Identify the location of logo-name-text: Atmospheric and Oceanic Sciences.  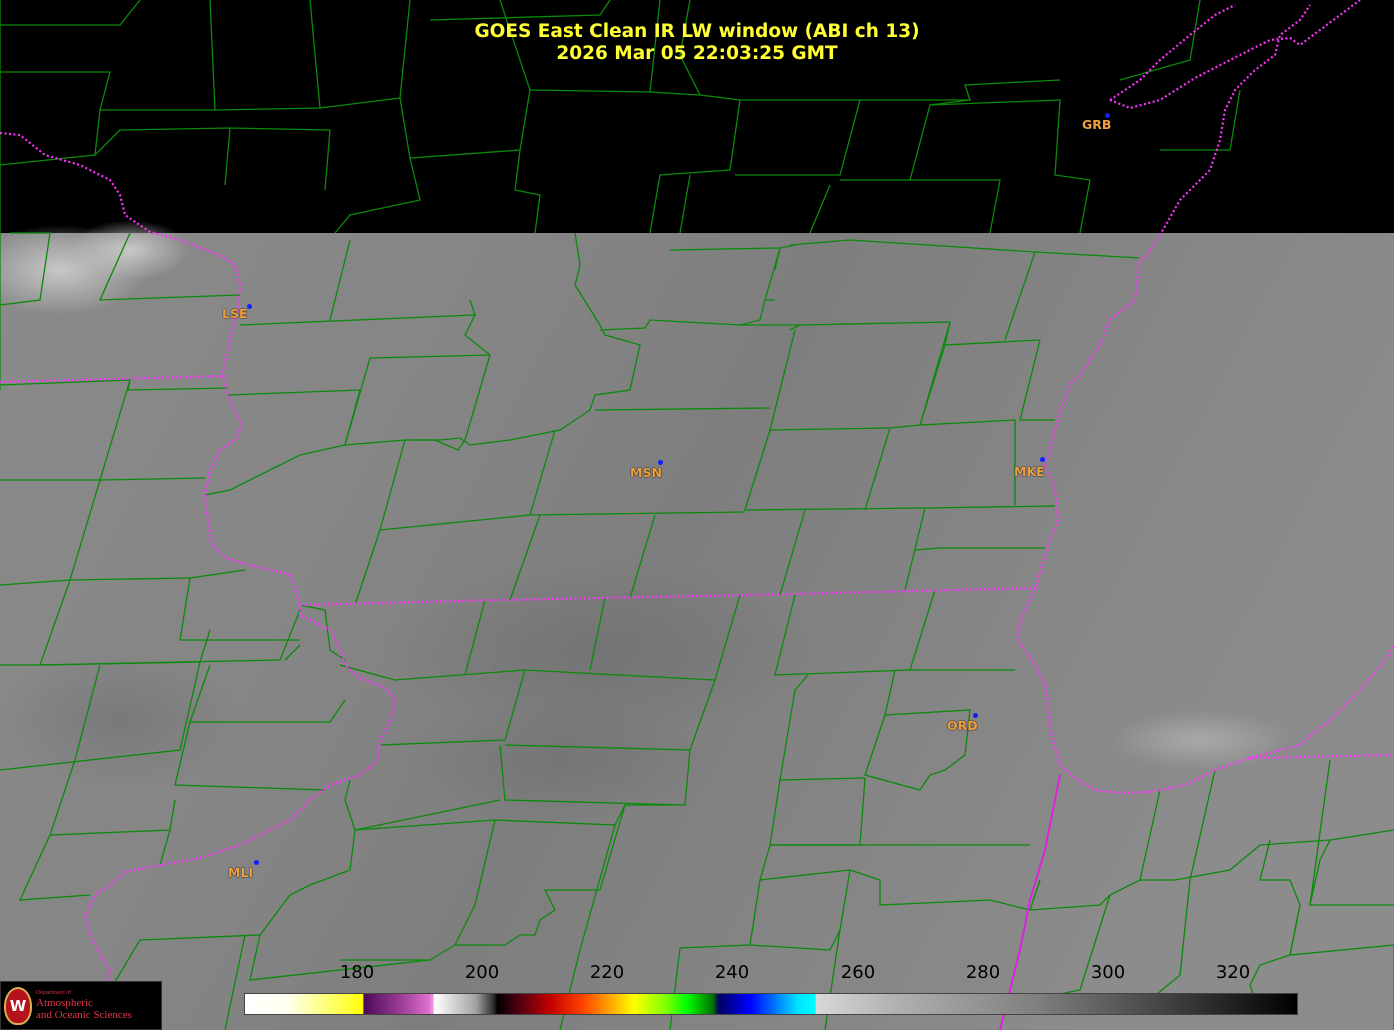
(98, 1009).